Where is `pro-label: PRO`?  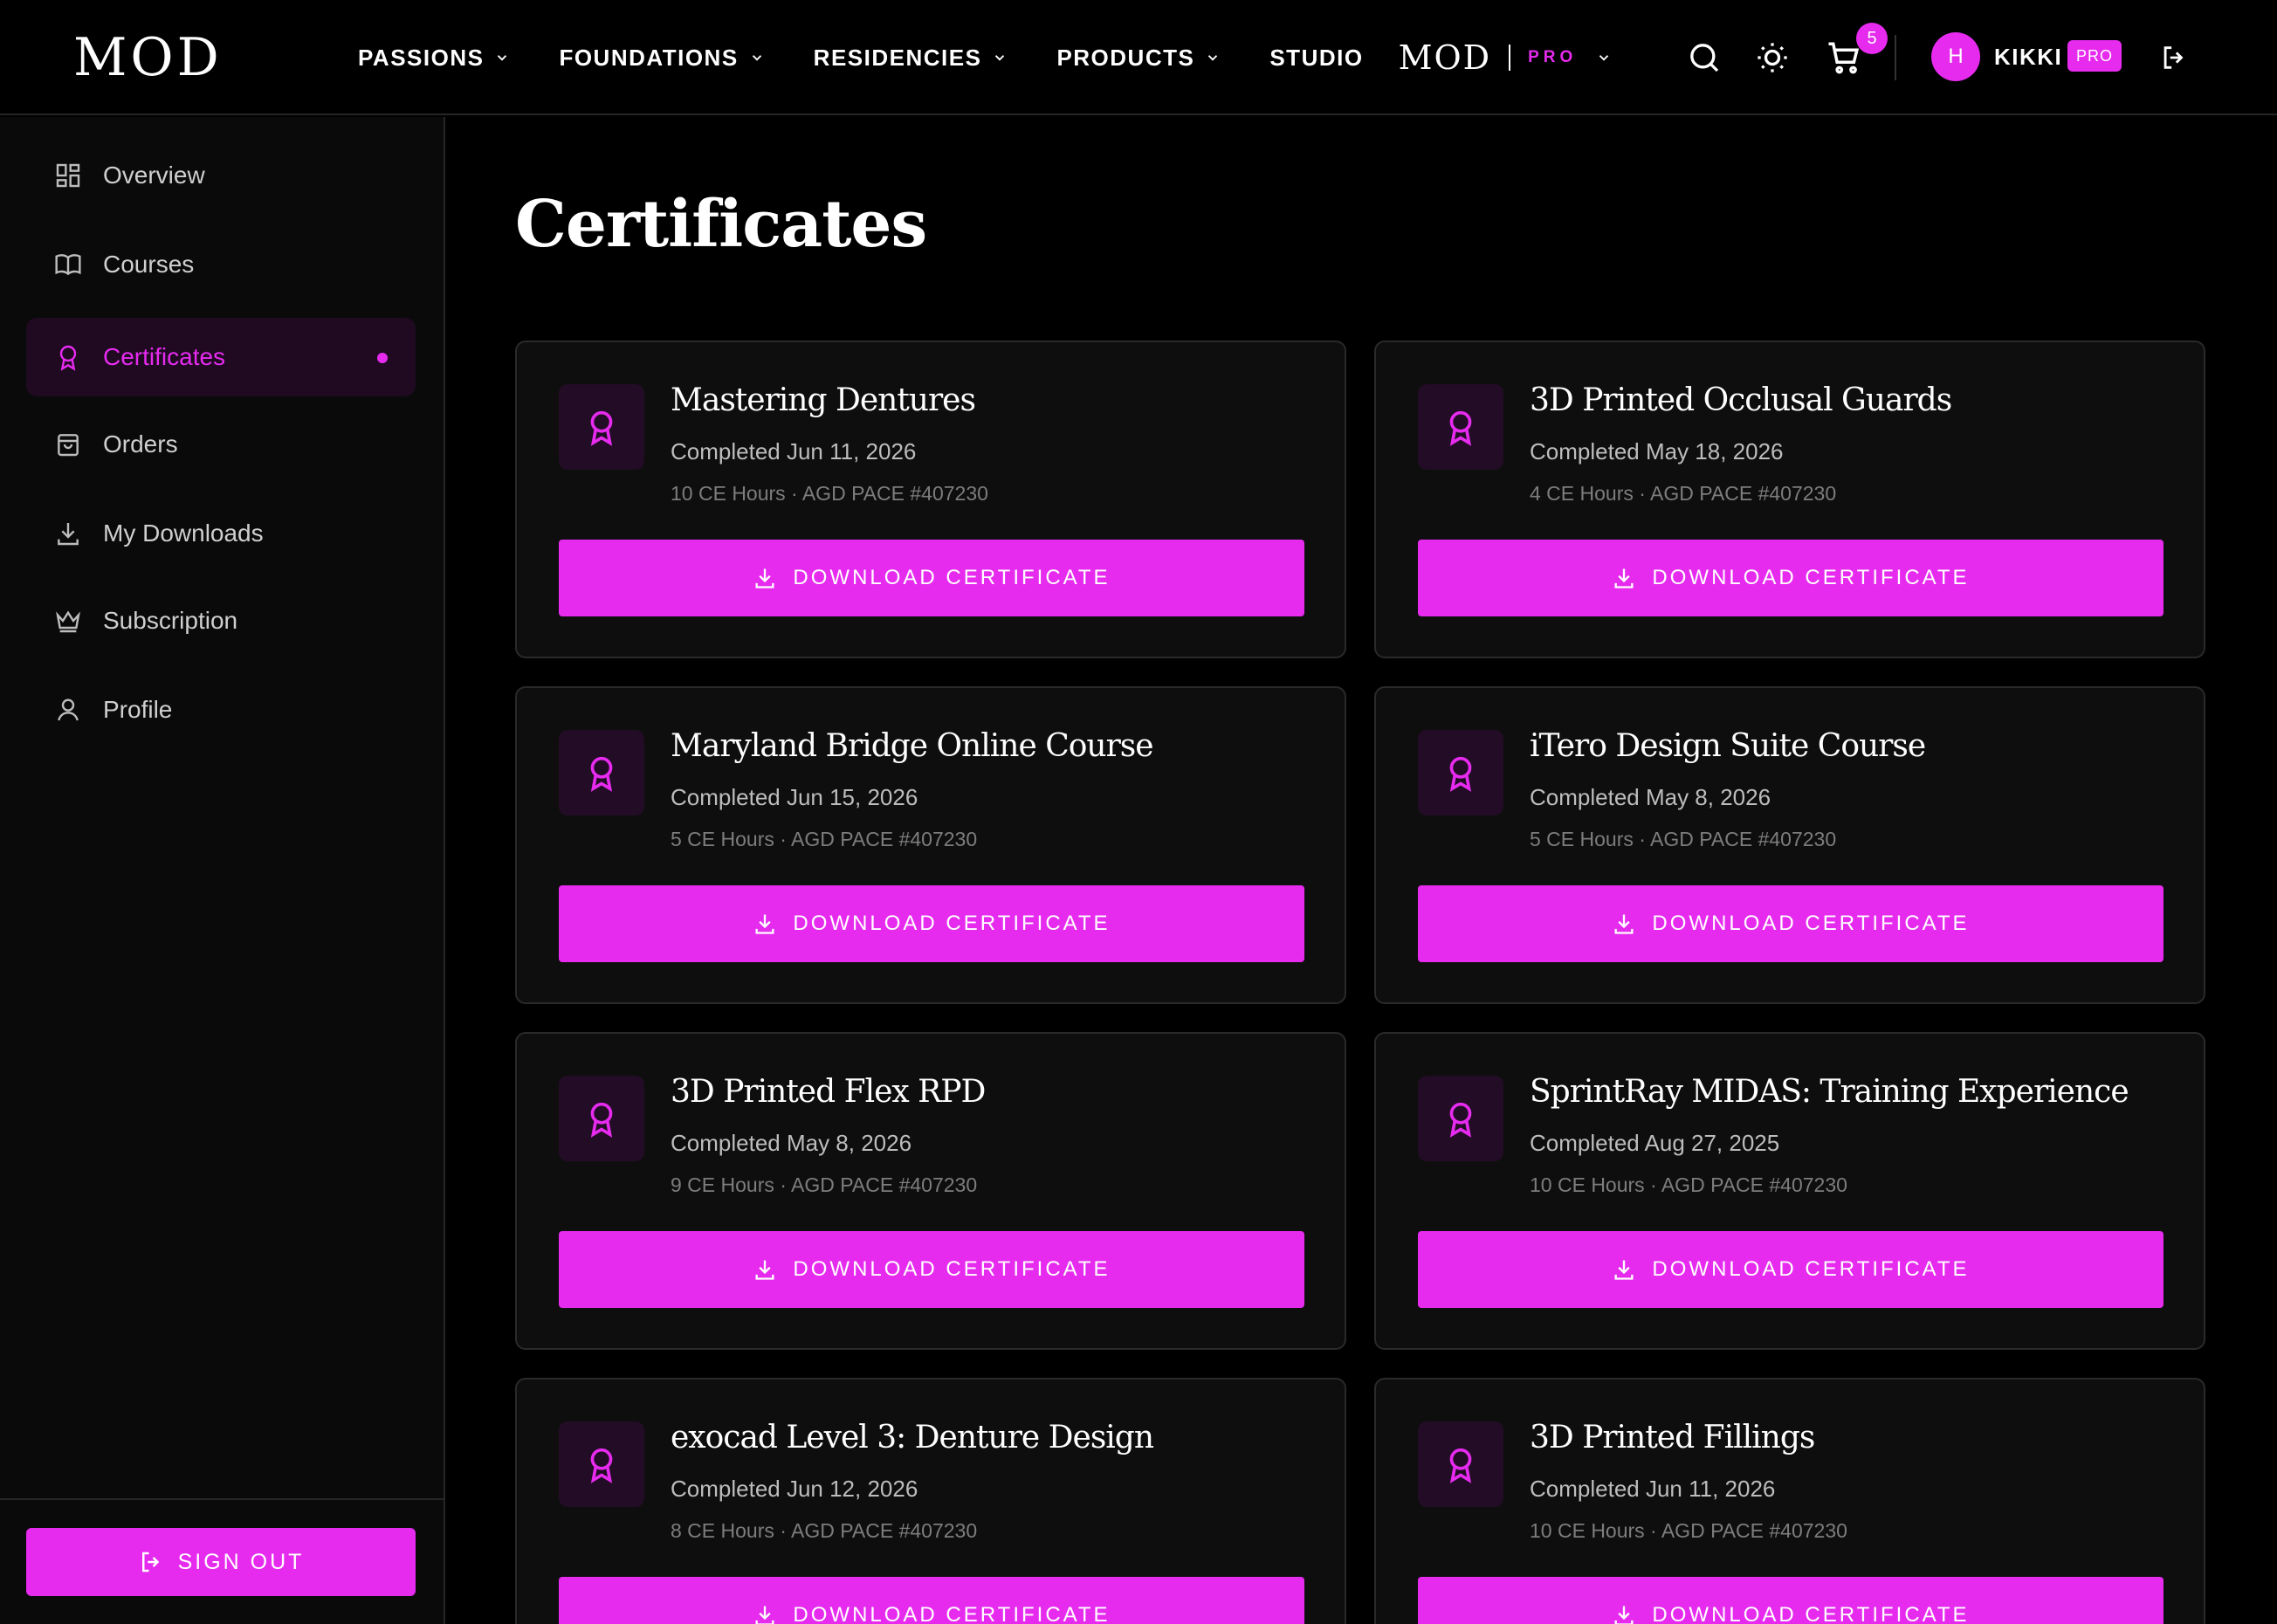 pro-label: PRO is located at coordinates (1553, 57).